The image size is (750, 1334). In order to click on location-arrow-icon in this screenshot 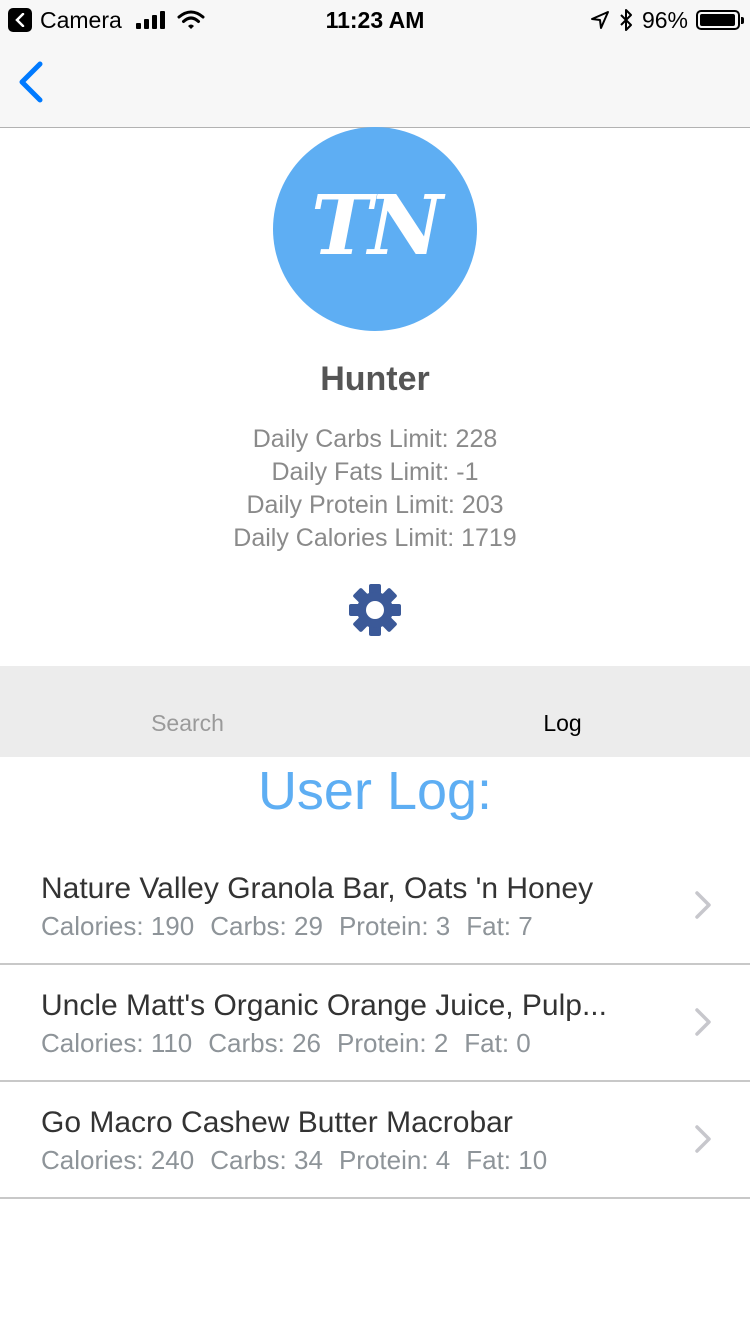, I will do `click(599, 20)`.